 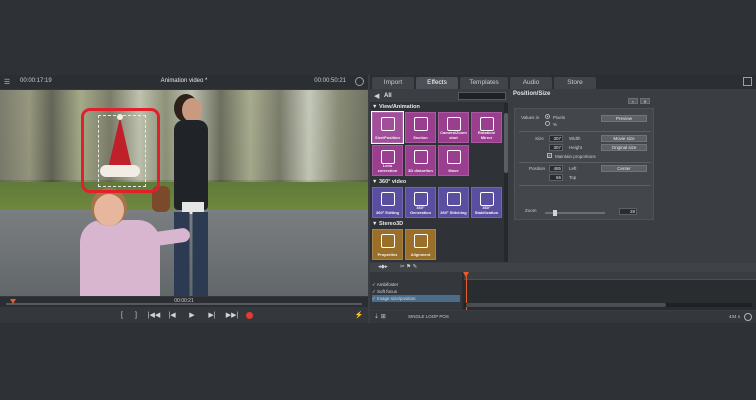 I want to click on status-bar: ⇣ ⊞ SINGLE LOOP POS 434 s, so click(x=563, y=317).